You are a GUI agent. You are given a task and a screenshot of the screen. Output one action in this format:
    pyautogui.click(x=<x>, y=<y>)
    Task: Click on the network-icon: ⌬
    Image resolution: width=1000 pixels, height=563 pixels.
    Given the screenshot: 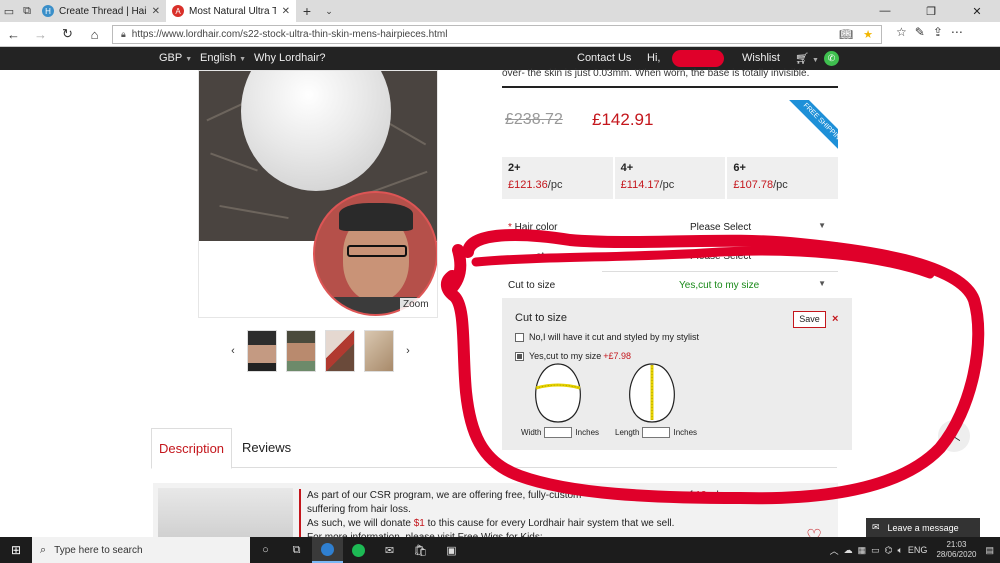 What is the action you would take?
    pyautogui.click(x=889, y=550)
    